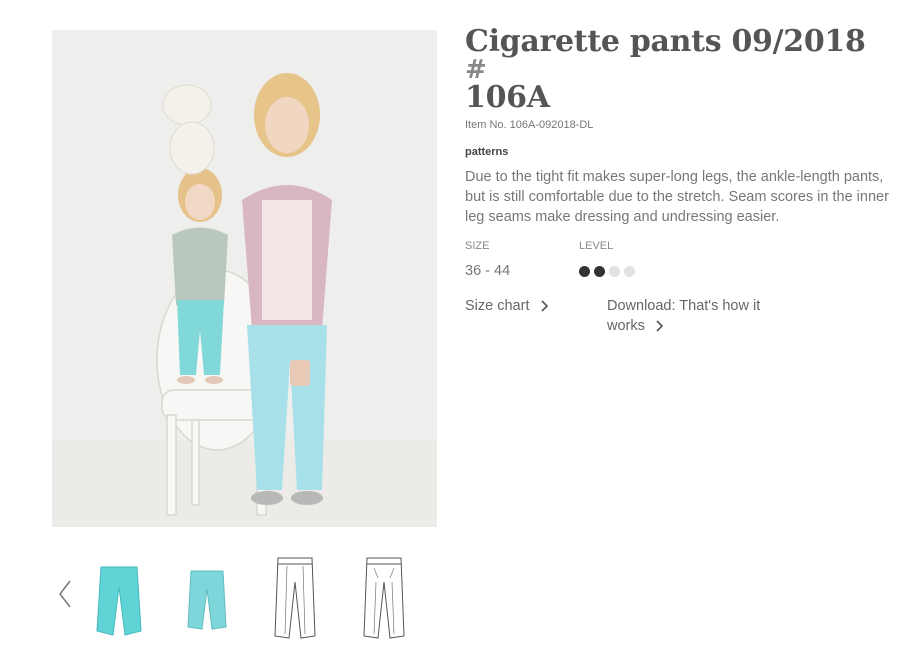 This screenshot has width=905, height=649. I want to click on thumb-pants-sketch-back, so click(384, 597).